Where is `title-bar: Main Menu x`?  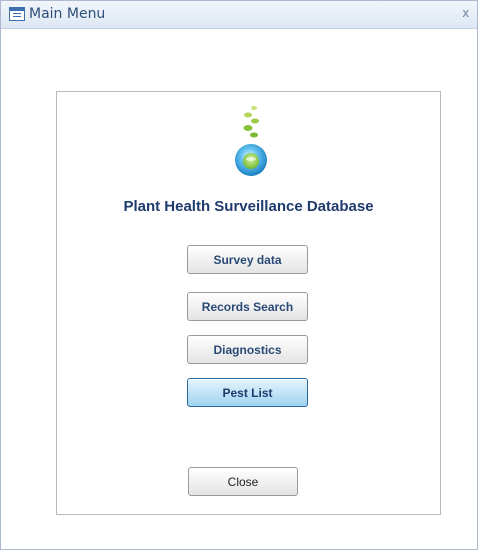 title-bar: Main Menu x is located at coordinates (239, 15).